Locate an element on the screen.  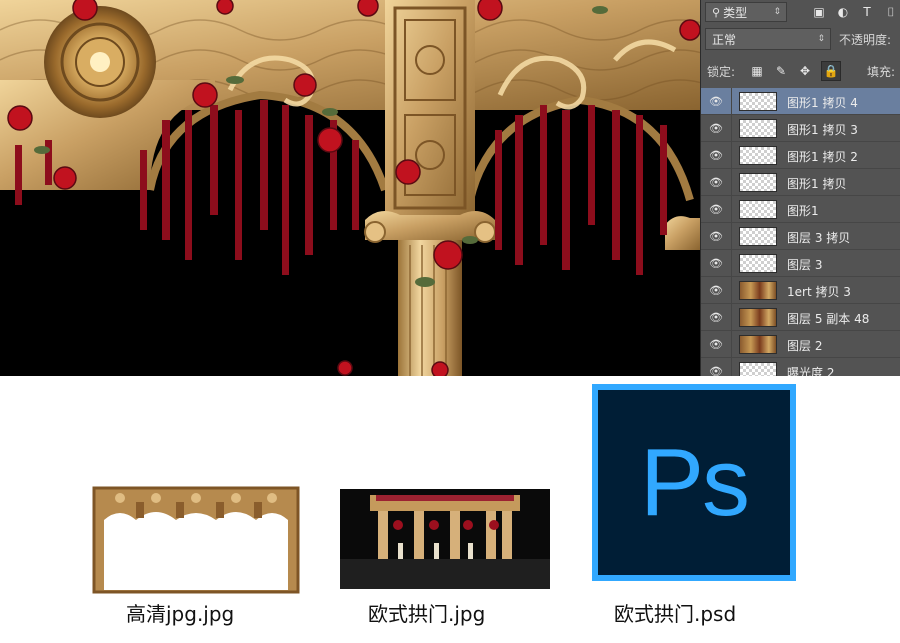
layer-row: 👁 图形1 拷贝 3 is located at coordinates (800, 128).